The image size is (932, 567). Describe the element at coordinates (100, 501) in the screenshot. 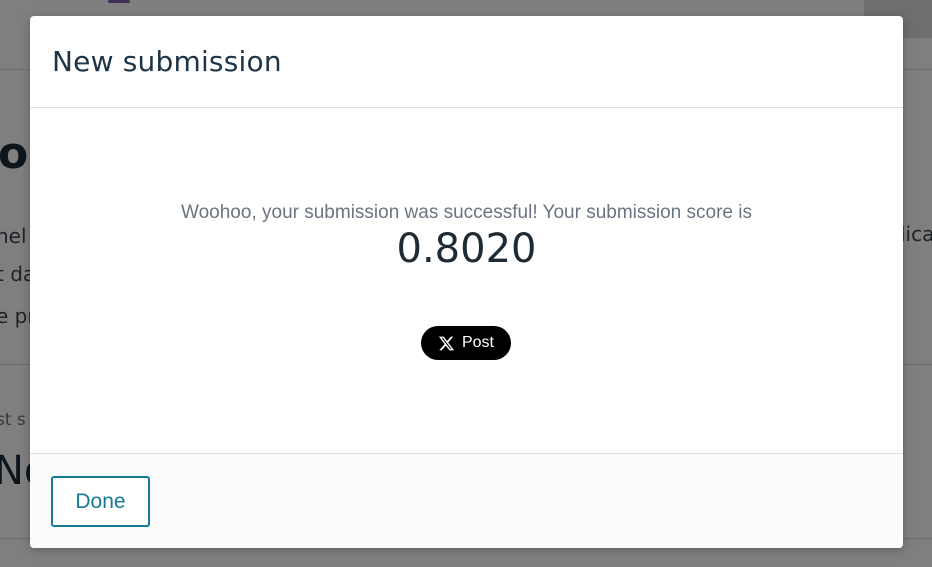

I see `done-button: Done` at that location.